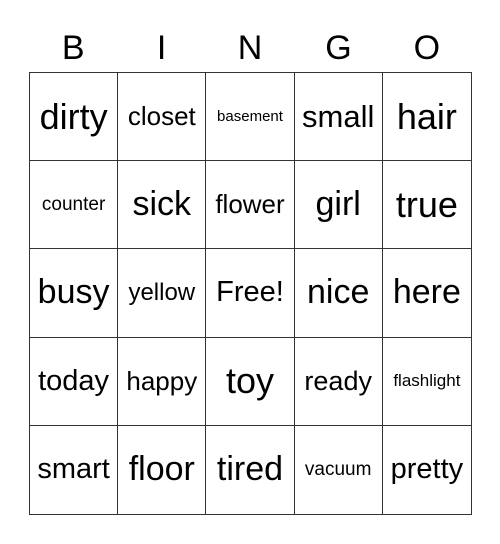 Image resolution: width=500 pixels, height=544 pixels. Describe the element at coordinates (162, 205) in the screenshot. I see `bingo-cell: sick` at that location.